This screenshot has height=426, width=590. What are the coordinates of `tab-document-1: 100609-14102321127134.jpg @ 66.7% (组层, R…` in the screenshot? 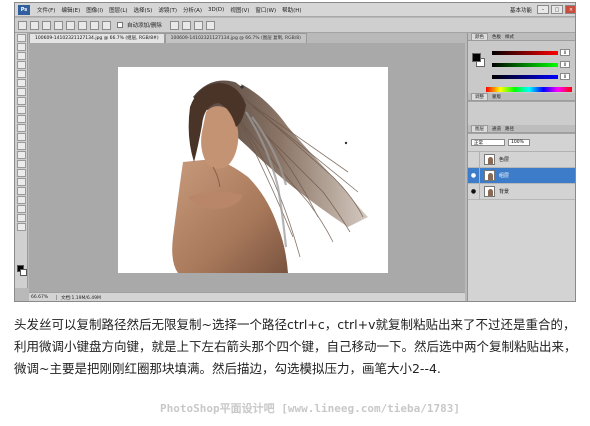 It's located at (97, 38).